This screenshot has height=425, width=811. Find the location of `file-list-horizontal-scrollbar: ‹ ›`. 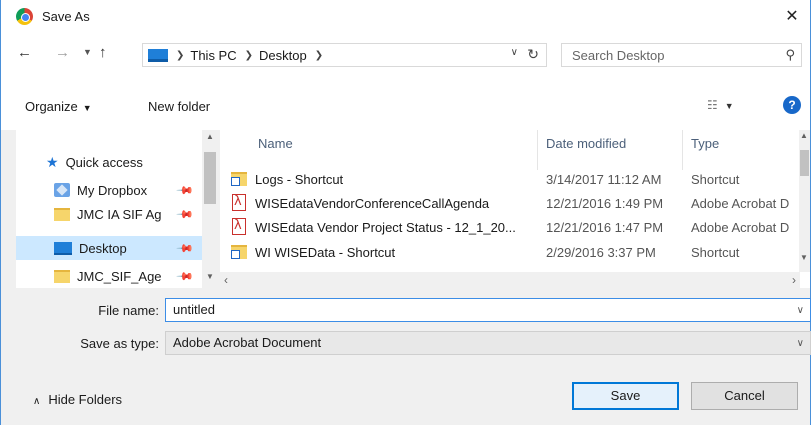

file-list-horizontal-scrollbar: ‹ › is located at coordinates (510, 280).